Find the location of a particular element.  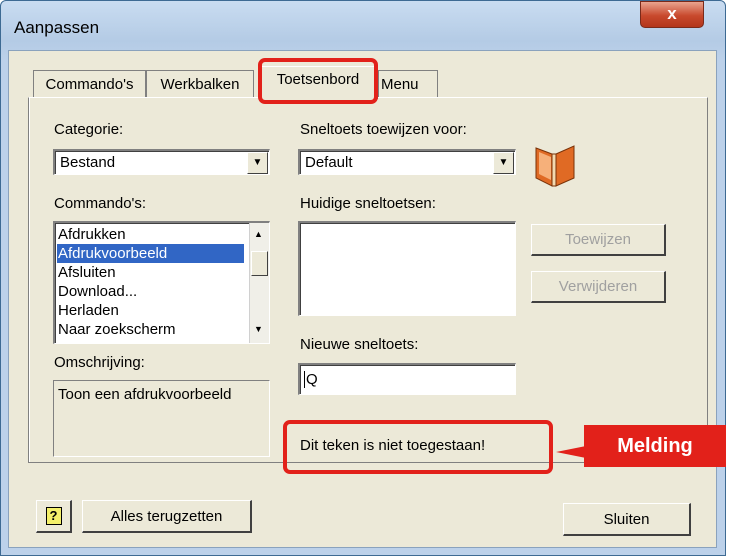

tab-menu: Menu is located at coordinates (408, 84).